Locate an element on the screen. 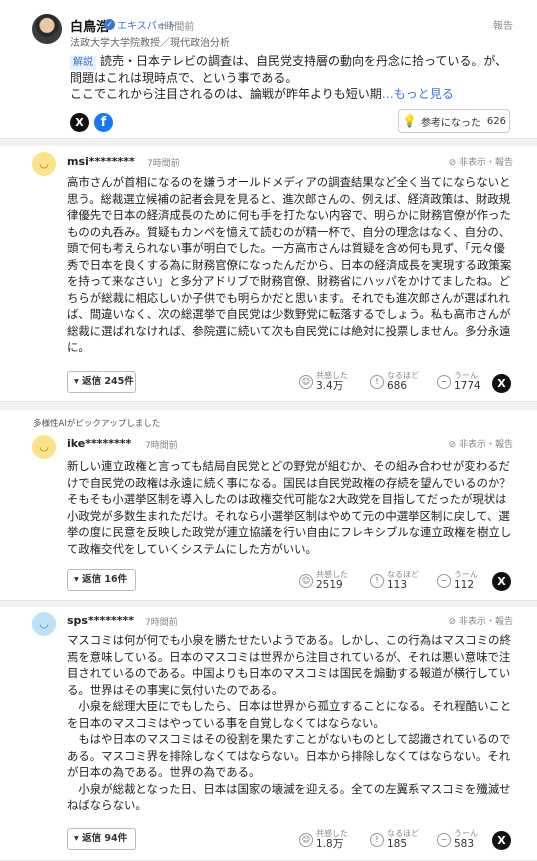 The width and height of the screenshot is (537, 861). empathy-button: ☺ 共感した 3.4万 is located at coordinates (323, 381).